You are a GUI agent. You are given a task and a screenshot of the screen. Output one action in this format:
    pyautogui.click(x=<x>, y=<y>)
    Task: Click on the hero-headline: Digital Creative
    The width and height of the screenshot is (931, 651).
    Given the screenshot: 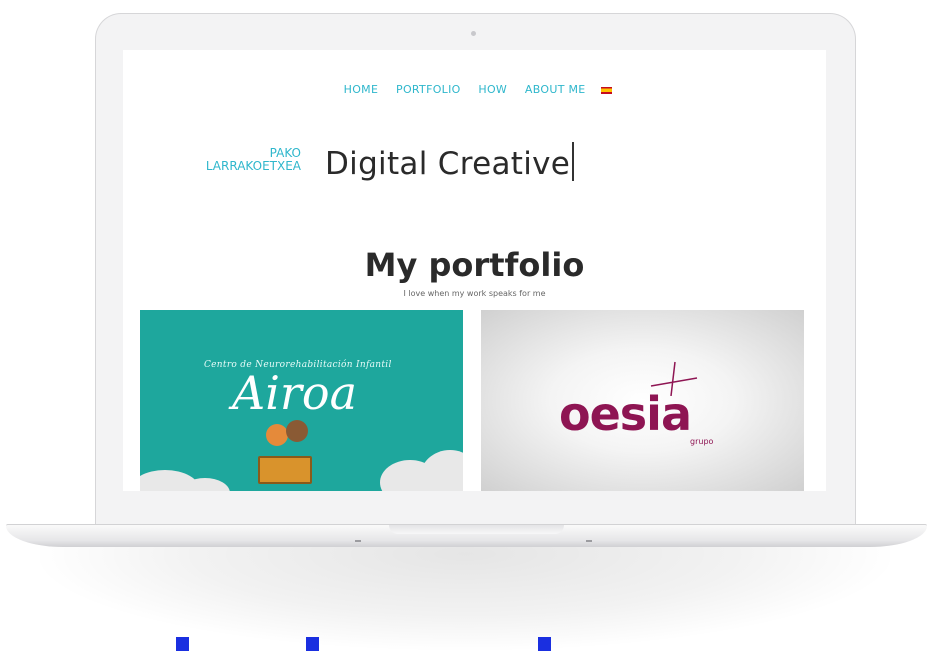 What is the action you would take?
    pyautogui.click(x=449, y=162)
    